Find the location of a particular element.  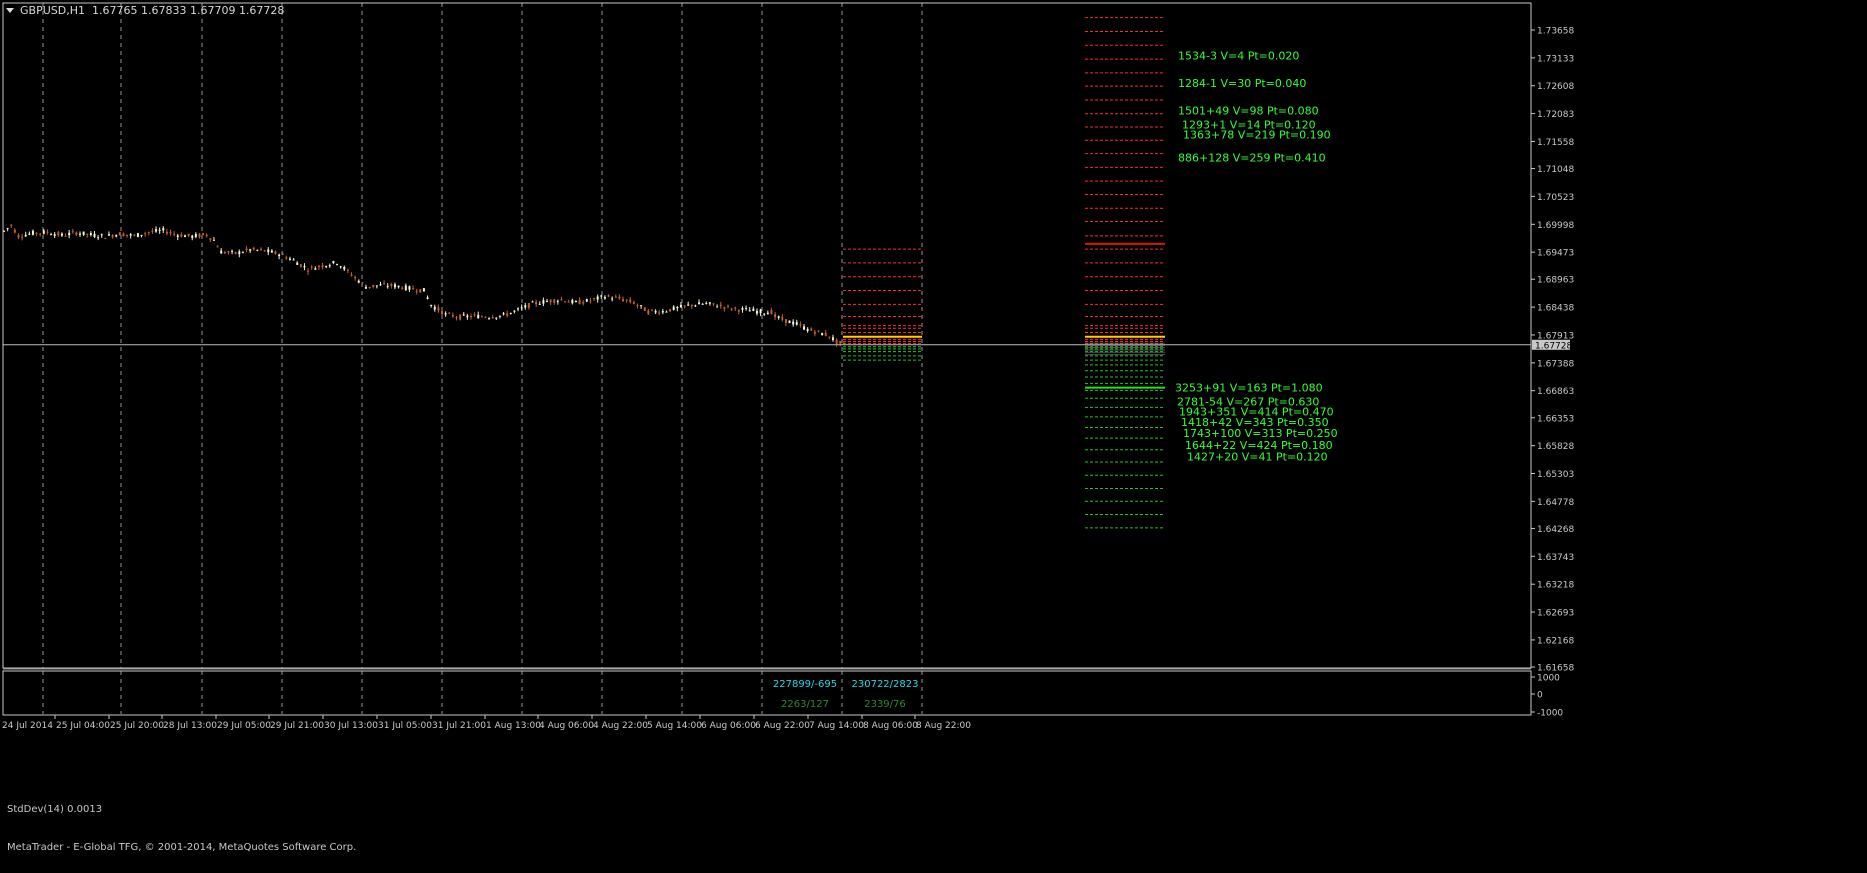

x-tick-label: 5 Aug 14:00 is located at coordinates (674, 726).